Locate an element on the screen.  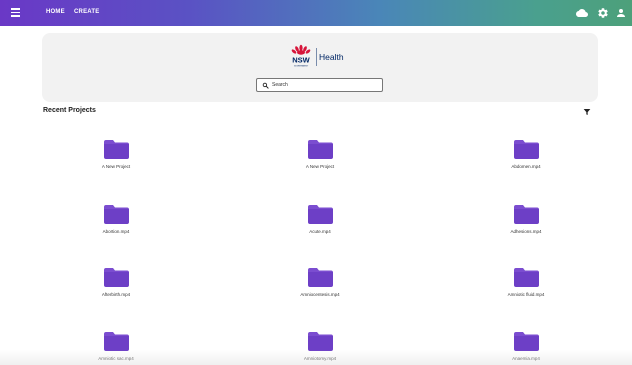
project-tile: Amniotic sac.mp4 is located at coordinates (116, 346).